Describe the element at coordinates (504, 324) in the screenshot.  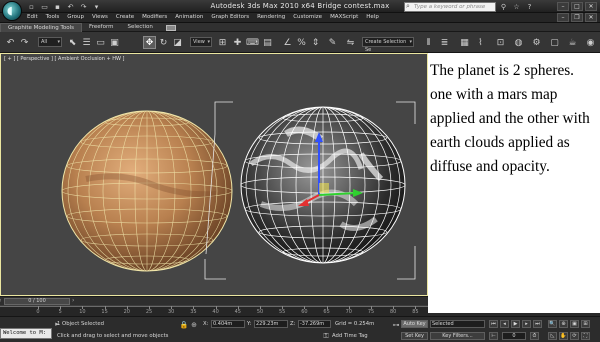
I see `previous-frame-button: ◂` at that location.